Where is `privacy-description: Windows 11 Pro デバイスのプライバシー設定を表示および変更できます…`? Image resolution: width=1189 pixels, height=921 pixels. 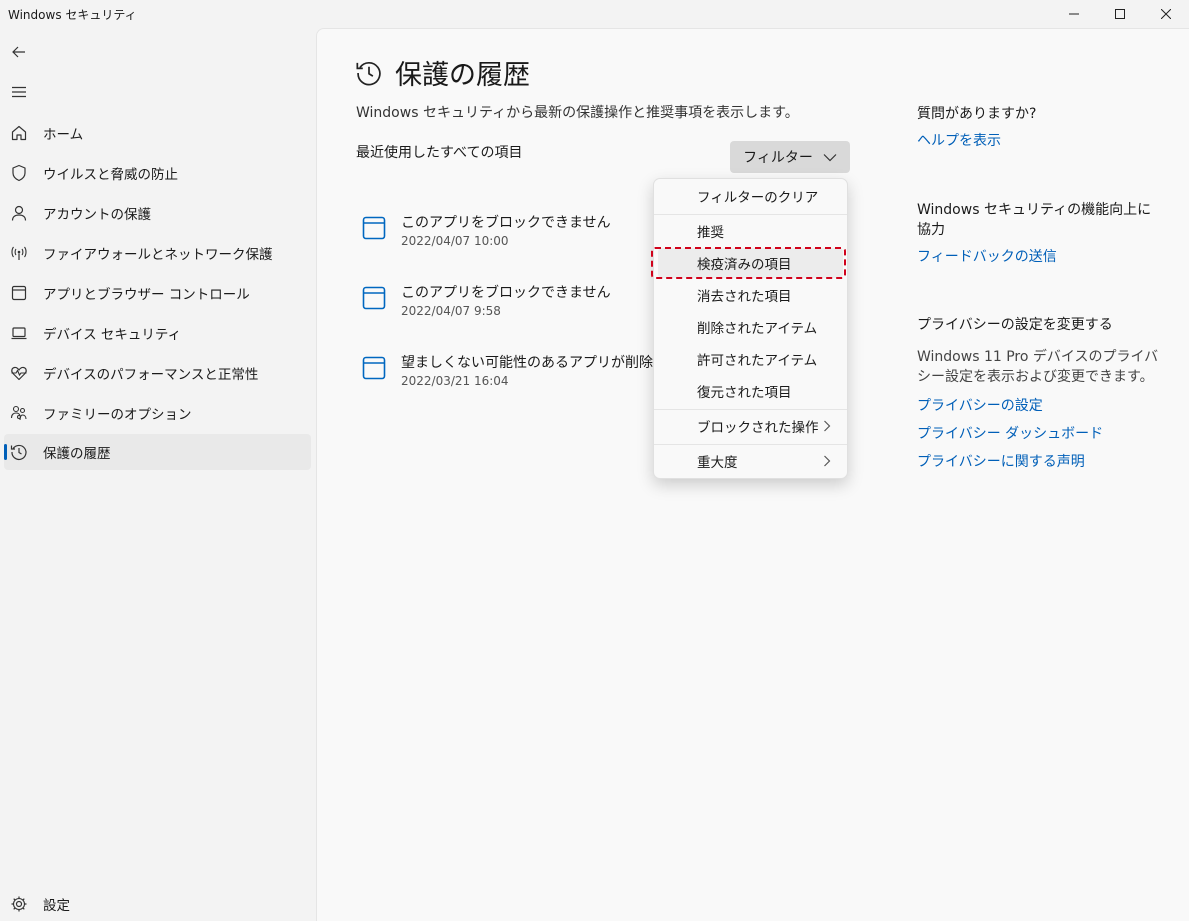 privacy-description: Windows 11 Pro デバイスのプライバシー設定を表示および変更できます… is located at coordinates (1038, 367).